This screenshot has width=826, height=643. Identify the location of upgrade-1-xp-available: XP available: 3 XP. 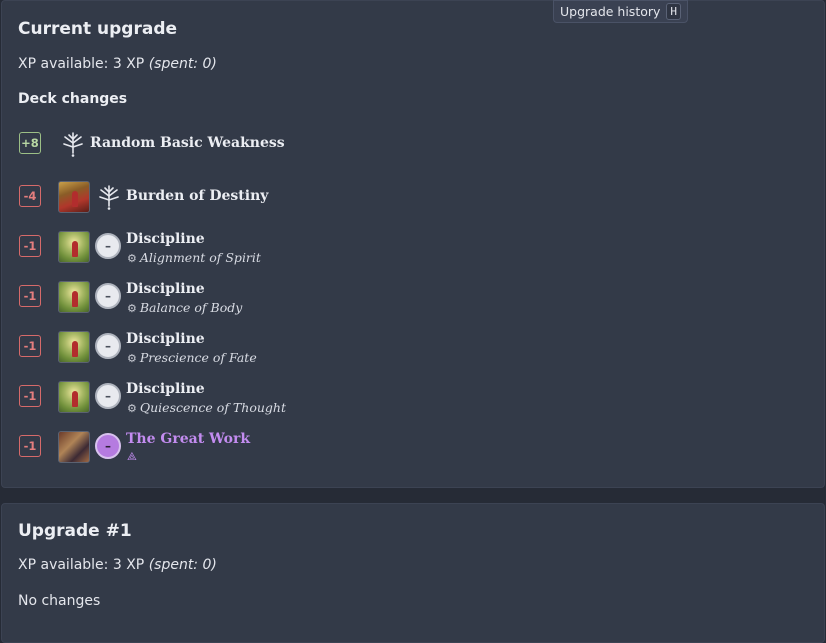
(81, 565).